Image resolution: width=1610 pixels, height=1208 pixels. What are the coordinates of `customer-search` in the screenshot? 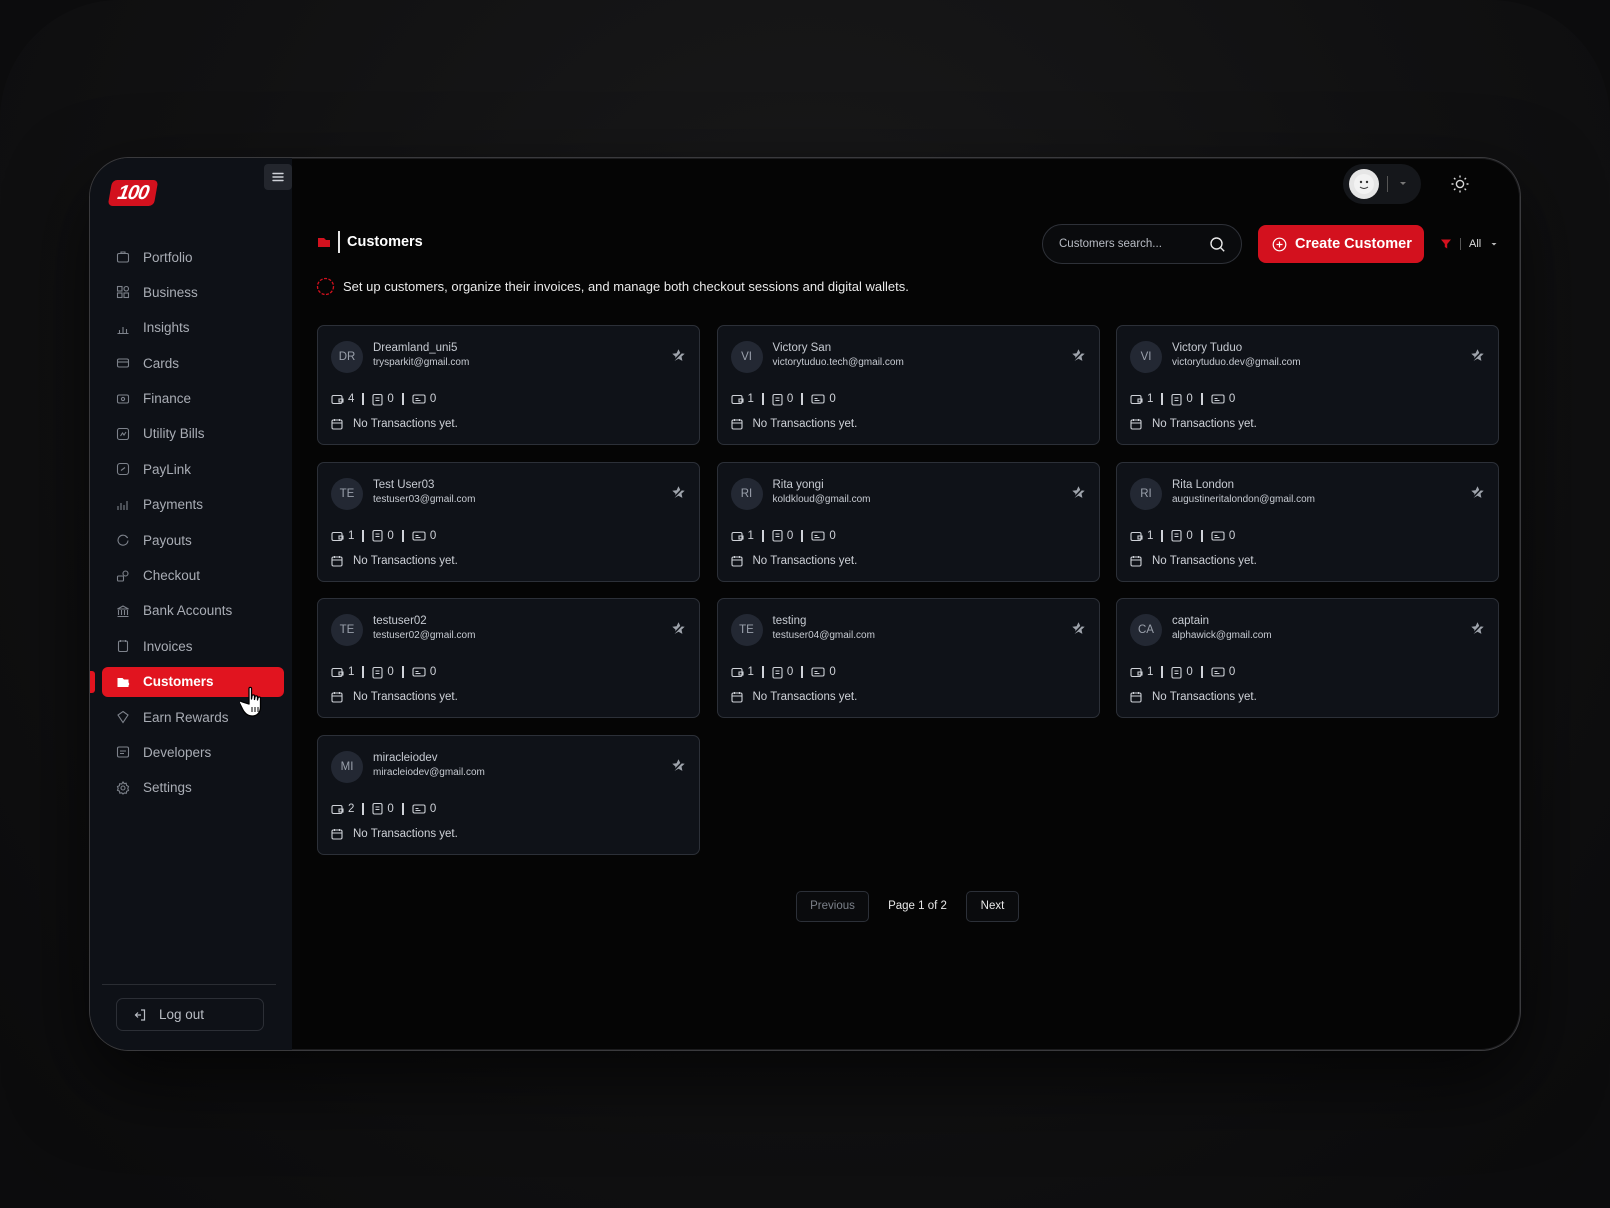 It's located at (1142, 244).